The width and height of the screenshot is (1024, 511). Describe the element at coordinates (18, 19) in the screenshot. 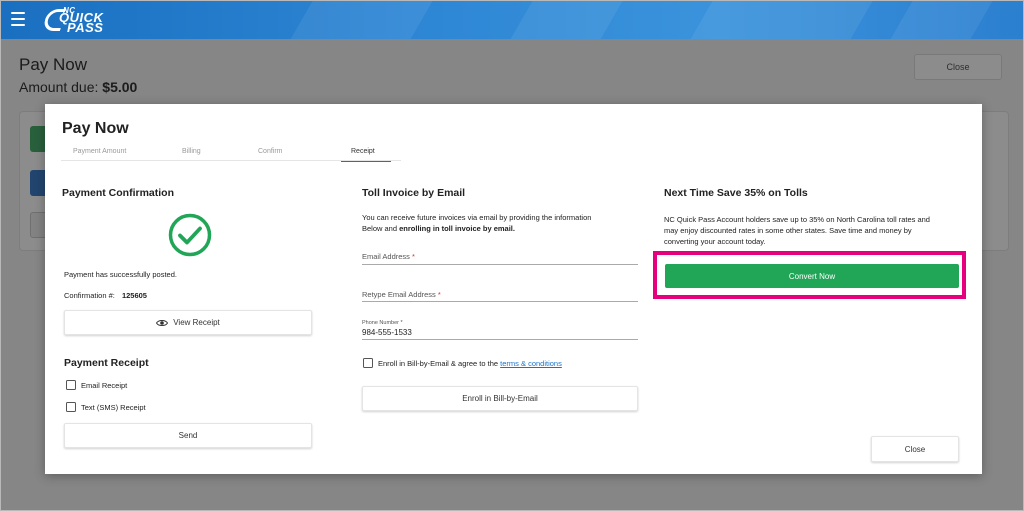

I see `hamburger-menu-icon` at that location.